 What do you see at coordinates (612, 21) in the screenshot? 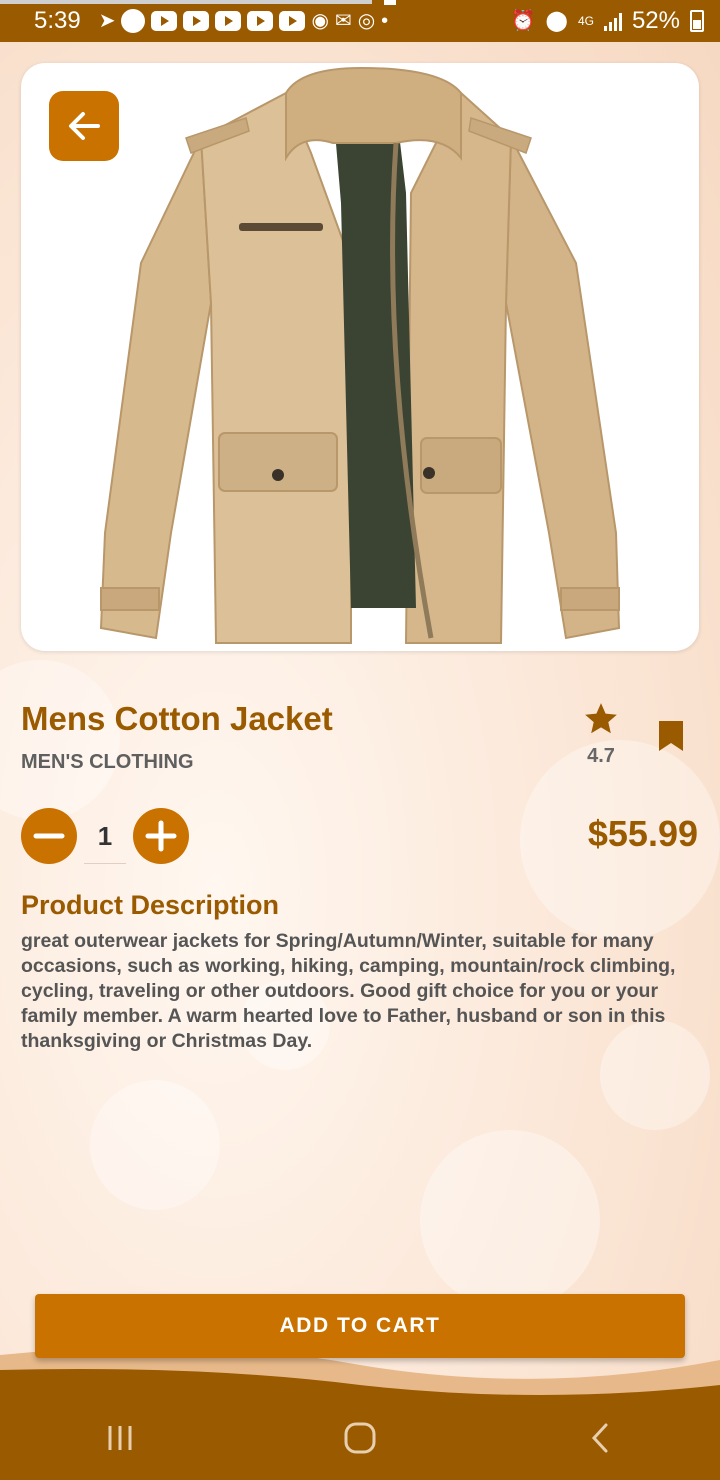
I see `signal-icon` at bounding box center [612, 21].